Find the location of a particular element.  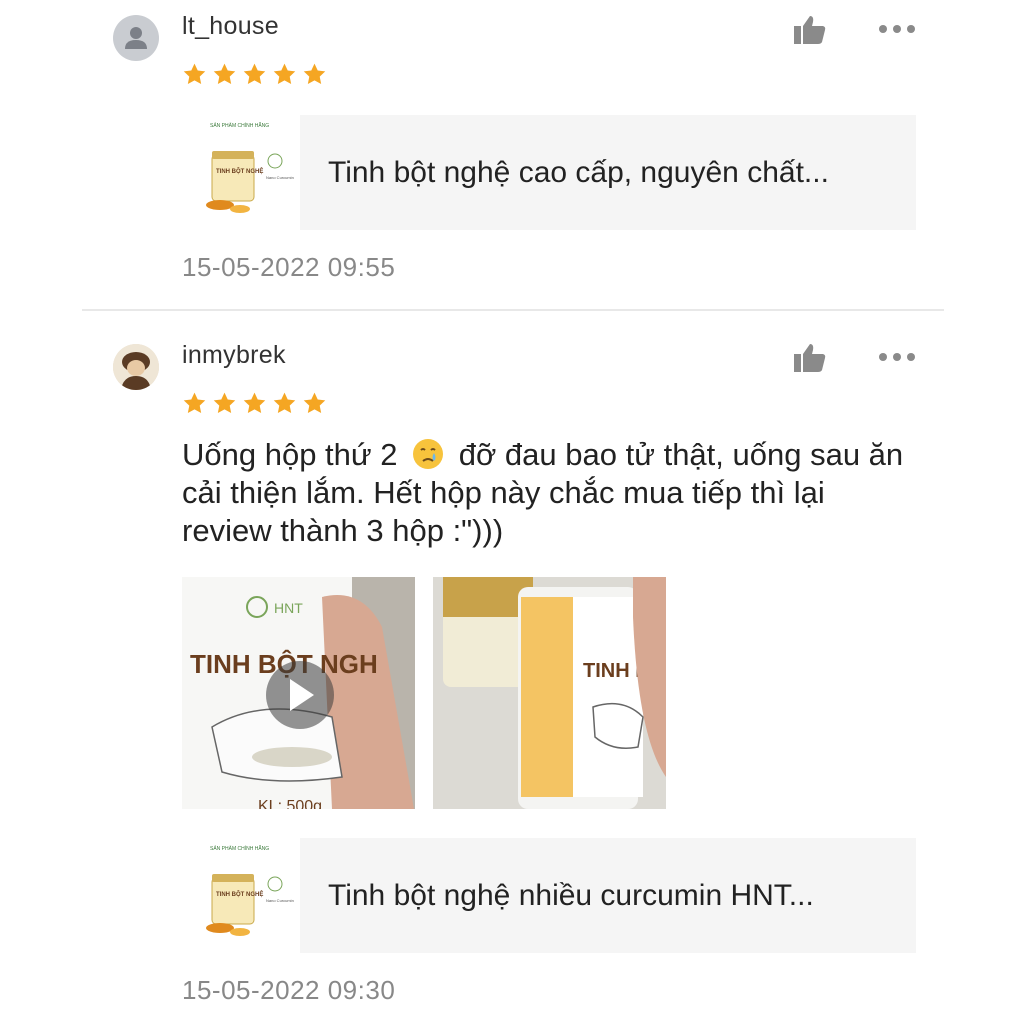

review-divider is located at coordinates (513, 310).